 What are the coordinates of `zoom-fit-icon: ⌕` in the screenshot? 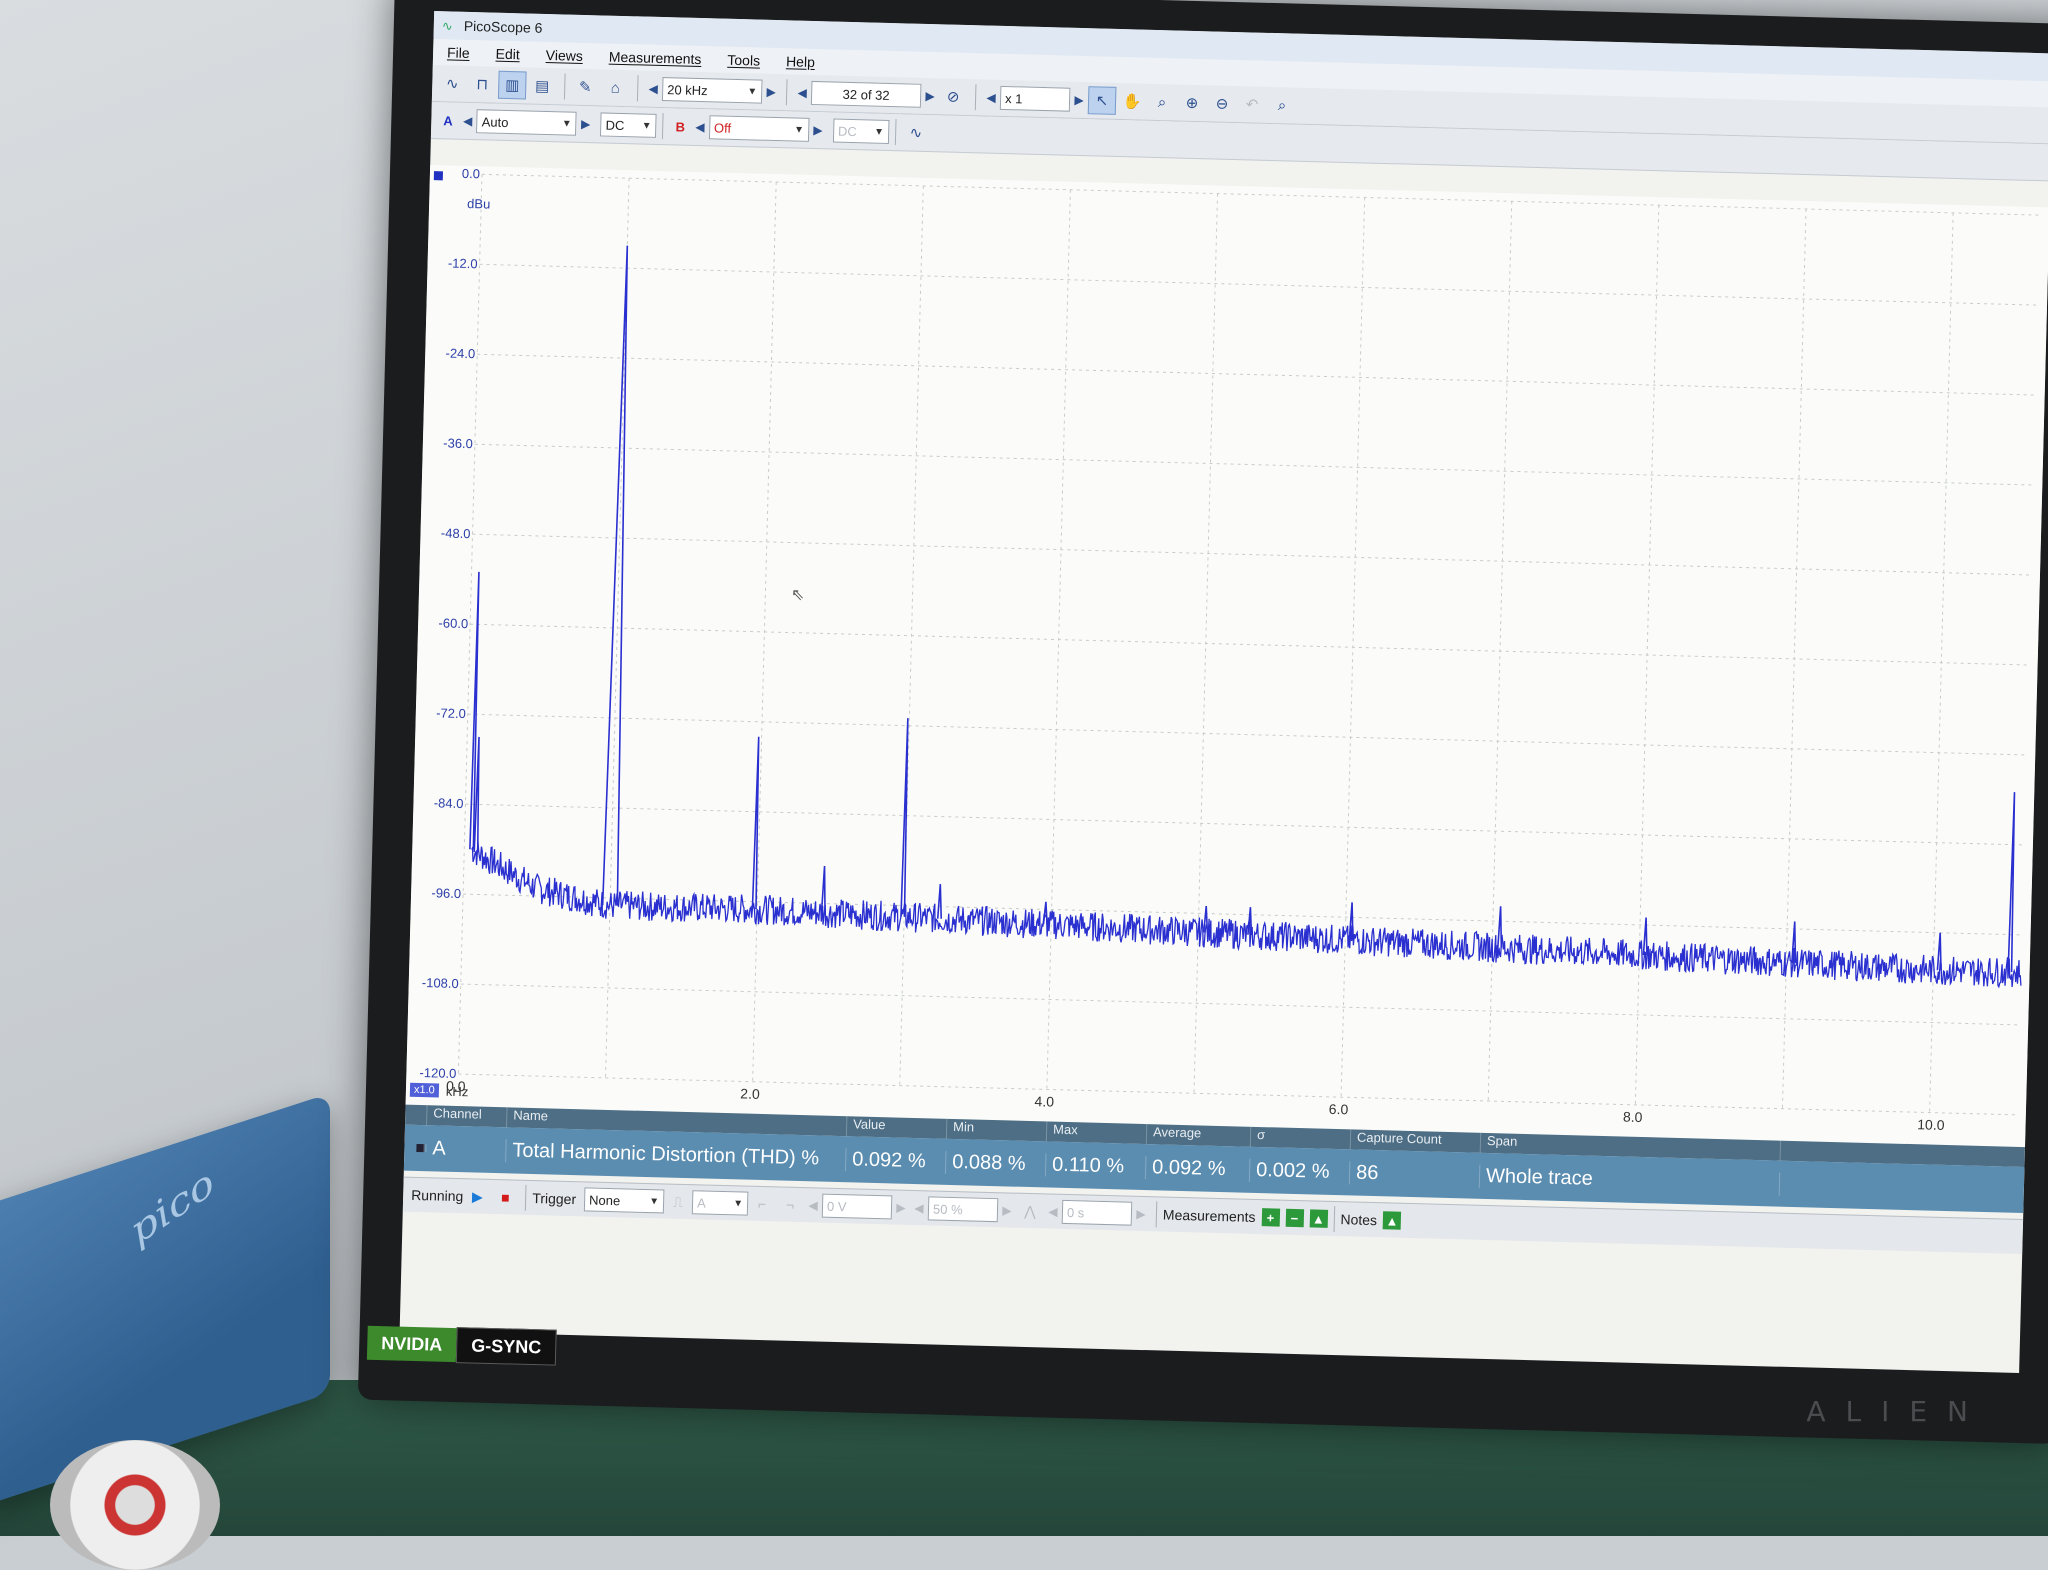 It's located at (1282, 105).